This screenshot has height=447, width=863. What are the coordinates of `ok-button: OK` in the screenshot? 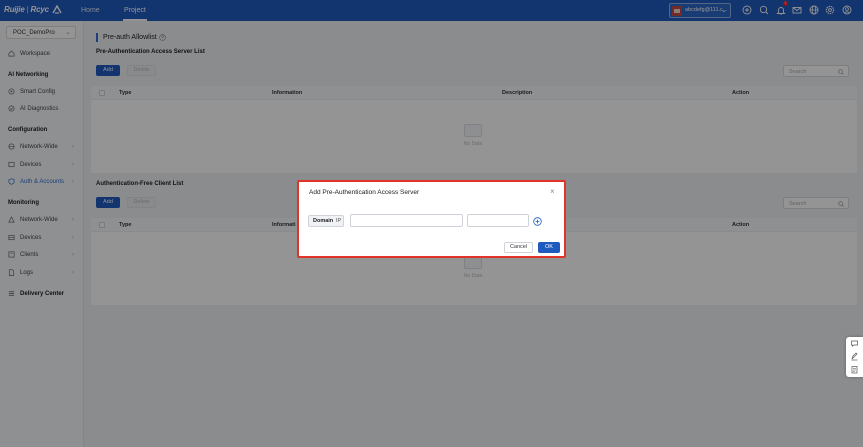 It's located at (549, 247).